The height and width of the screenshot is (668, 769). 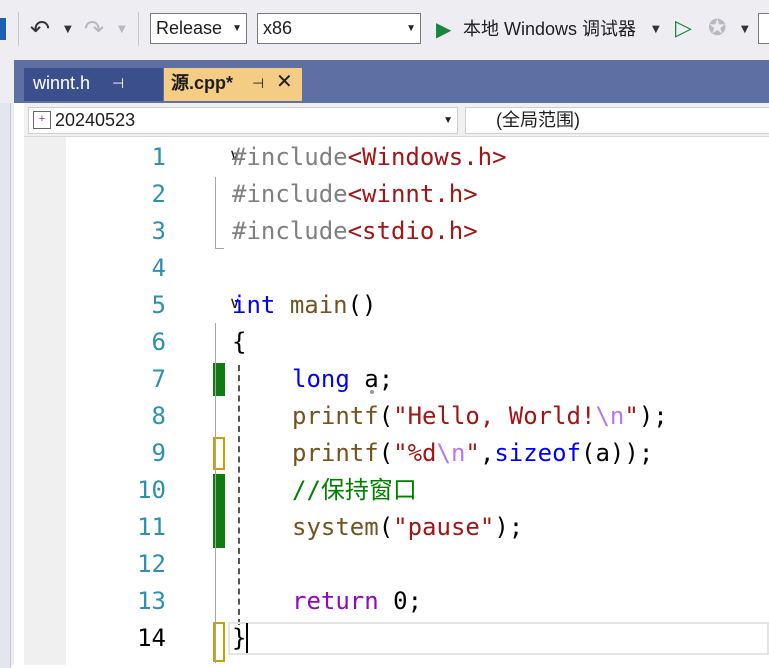 I want to click on tab-source-cpp: 源.cpp* ⊣ ✕, so click(x=233, y=84).